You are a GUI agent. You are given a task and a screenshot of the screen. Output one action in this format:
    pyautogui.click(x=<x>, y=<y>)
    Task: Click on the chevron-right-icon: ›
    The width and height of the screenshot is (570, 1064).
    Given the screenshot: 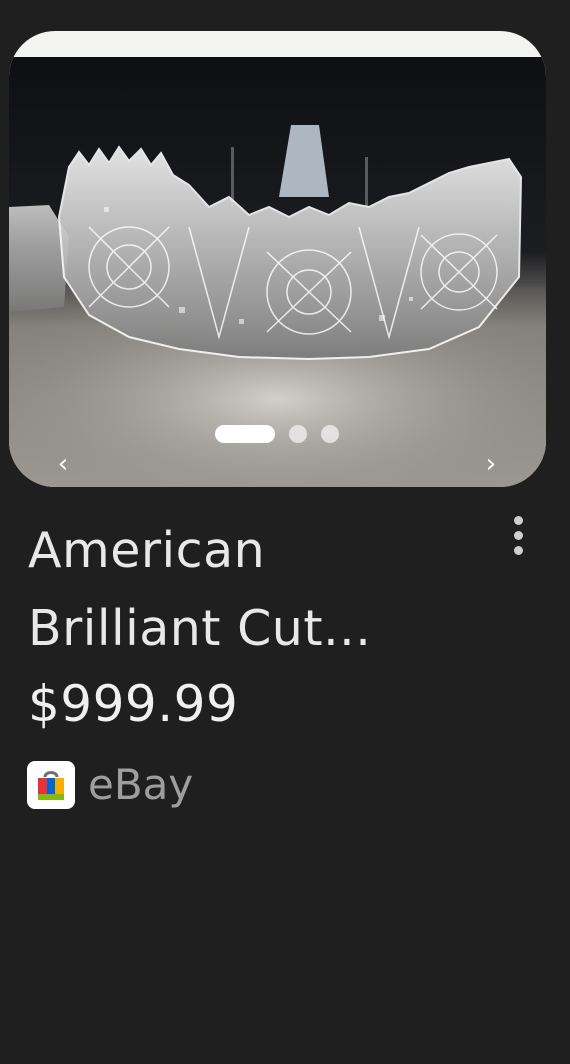 What is the action you would take?
    pyautogui.click(x=491, y=464)
    